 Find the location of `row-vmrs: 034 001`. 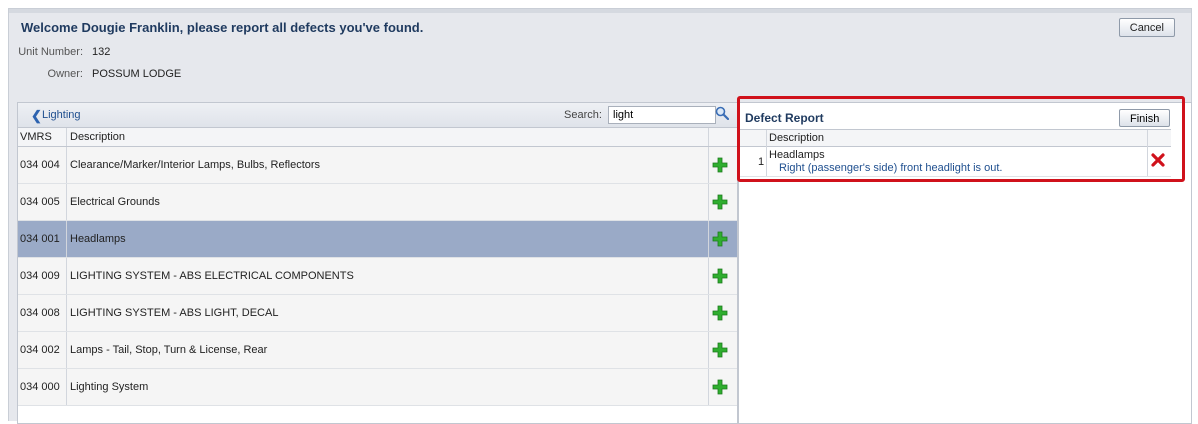

row-vmrs: 034 001 is located at coordinates (40, 239).